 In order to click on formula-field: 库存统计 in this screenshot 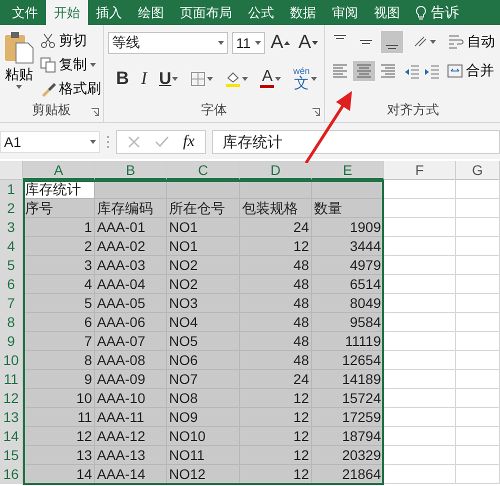, I will do `click(356, 142)`.